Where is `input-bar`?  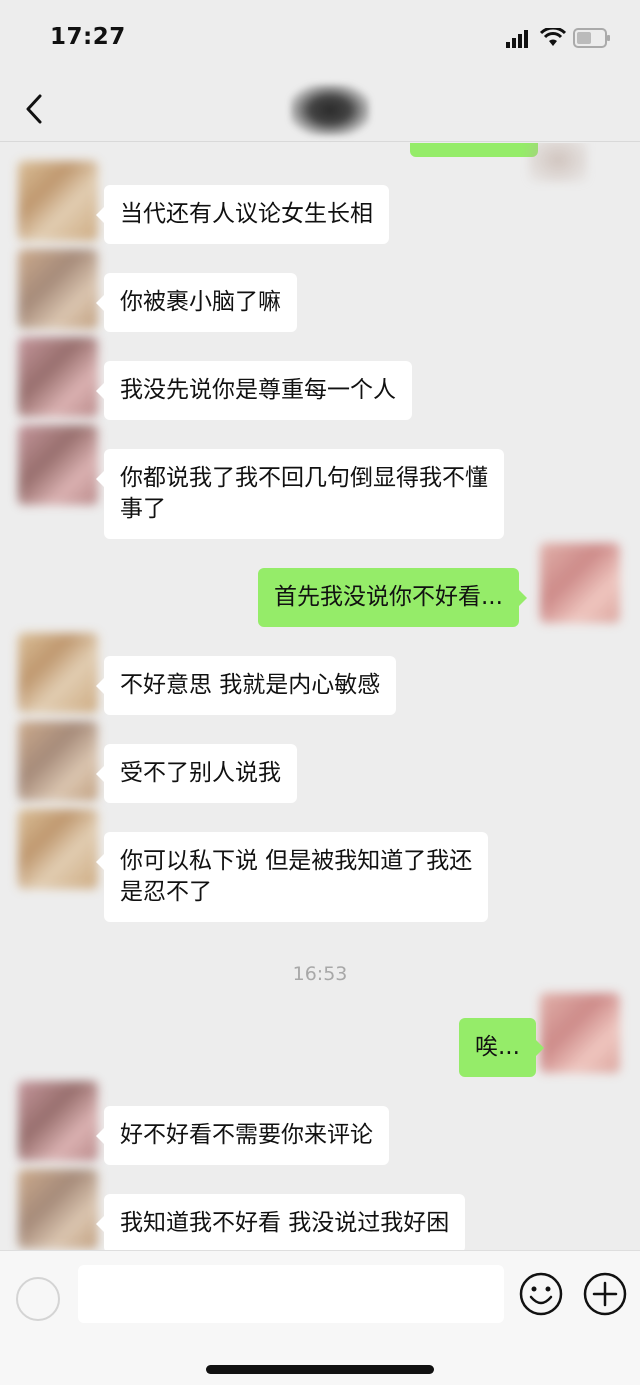 input-bar is located at coordinates (320, 1317).